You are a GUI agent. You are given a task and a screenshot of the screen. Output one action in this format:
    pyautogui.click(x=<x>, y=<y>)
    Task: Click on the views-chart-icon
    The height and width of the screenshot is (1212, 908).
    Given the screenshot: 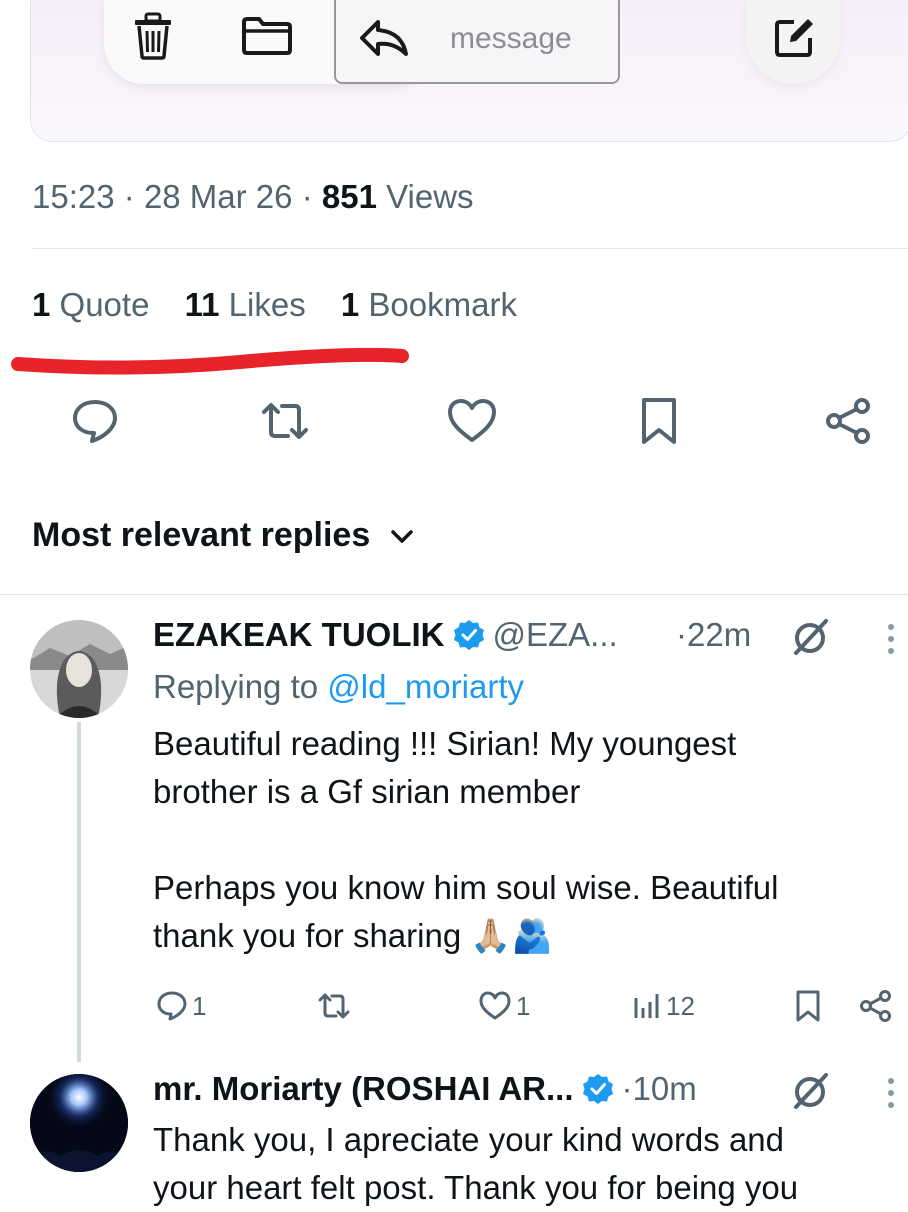 What is the action you would take?
    pyautogui.click(x=646, y=1006)
    